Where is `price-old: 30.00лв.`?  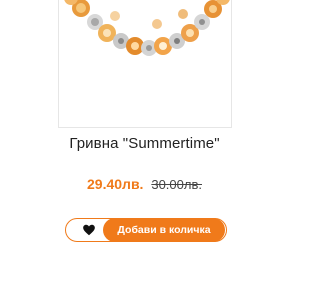 price-old: 30.00лв. is located at coordinates (176, 184).